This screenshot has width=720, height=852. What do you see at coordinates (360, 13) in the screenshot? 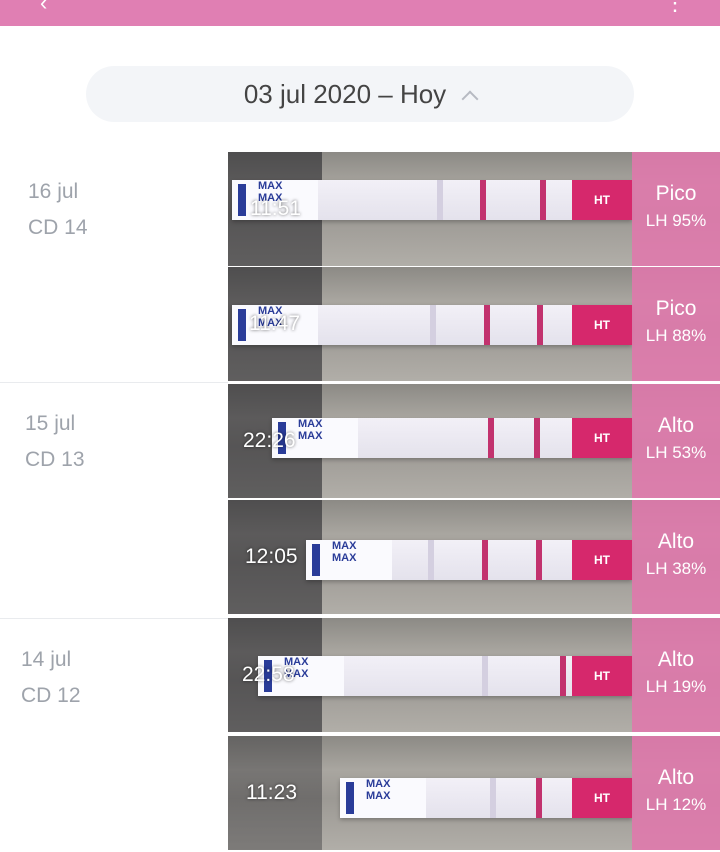
I see `app-header: ‹ ⋮` at bounding box center [360, 13].